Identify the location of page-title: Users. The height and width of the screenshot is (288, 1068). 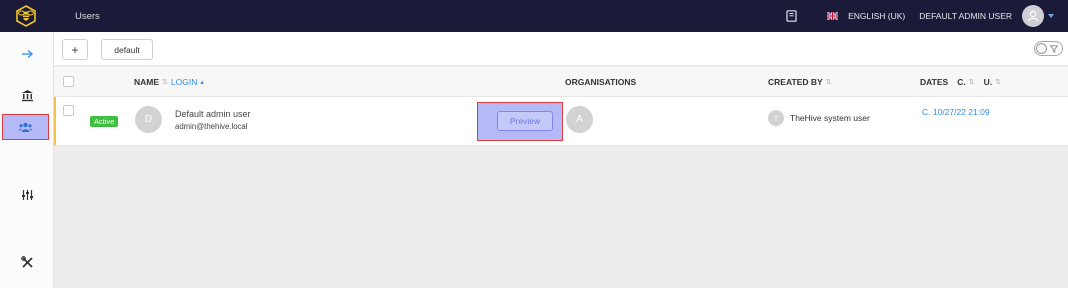
(87, 16).